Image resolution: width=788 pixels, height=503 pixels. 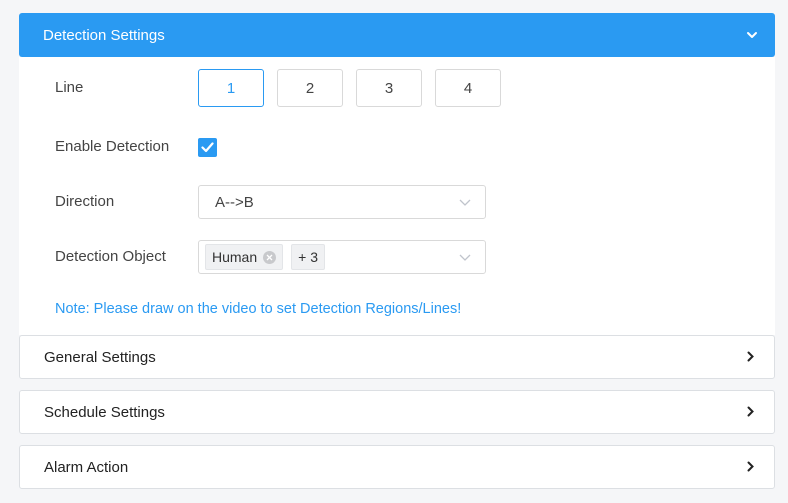 What do you see at coordinates (270, 257) in the screenshot?
I see `close-circle-icon` at bounding box center [270, 257].